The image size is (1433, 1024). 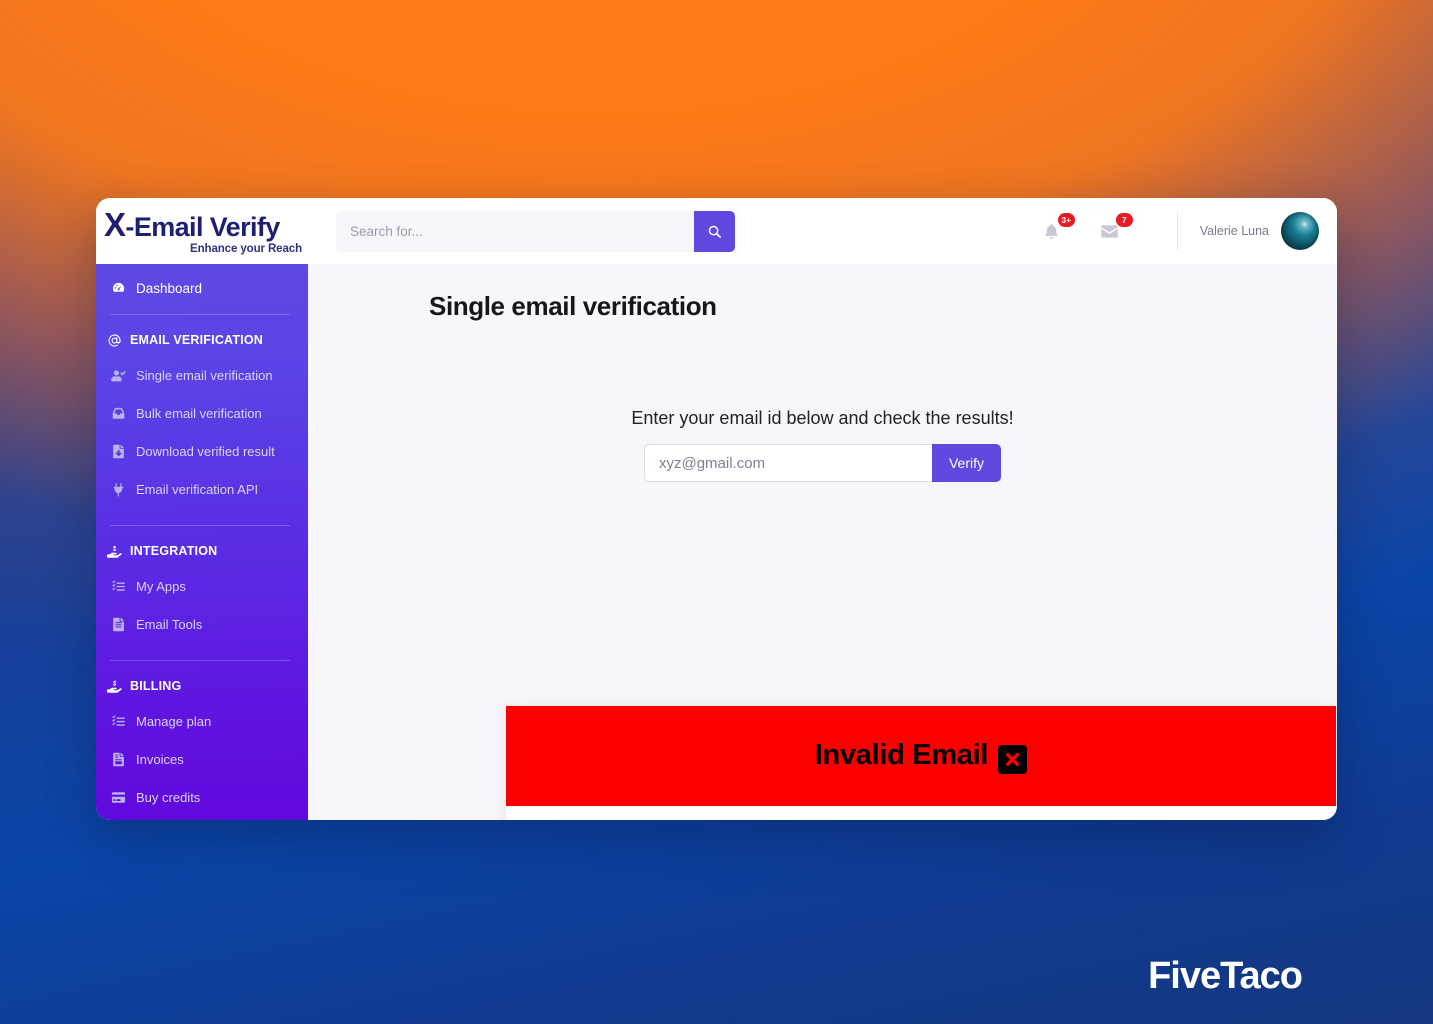 What do you see at coordinates (161, 586) in the screenshot?
I see `sidebar-item-label: My Apps` at bounding box center [161, 586].